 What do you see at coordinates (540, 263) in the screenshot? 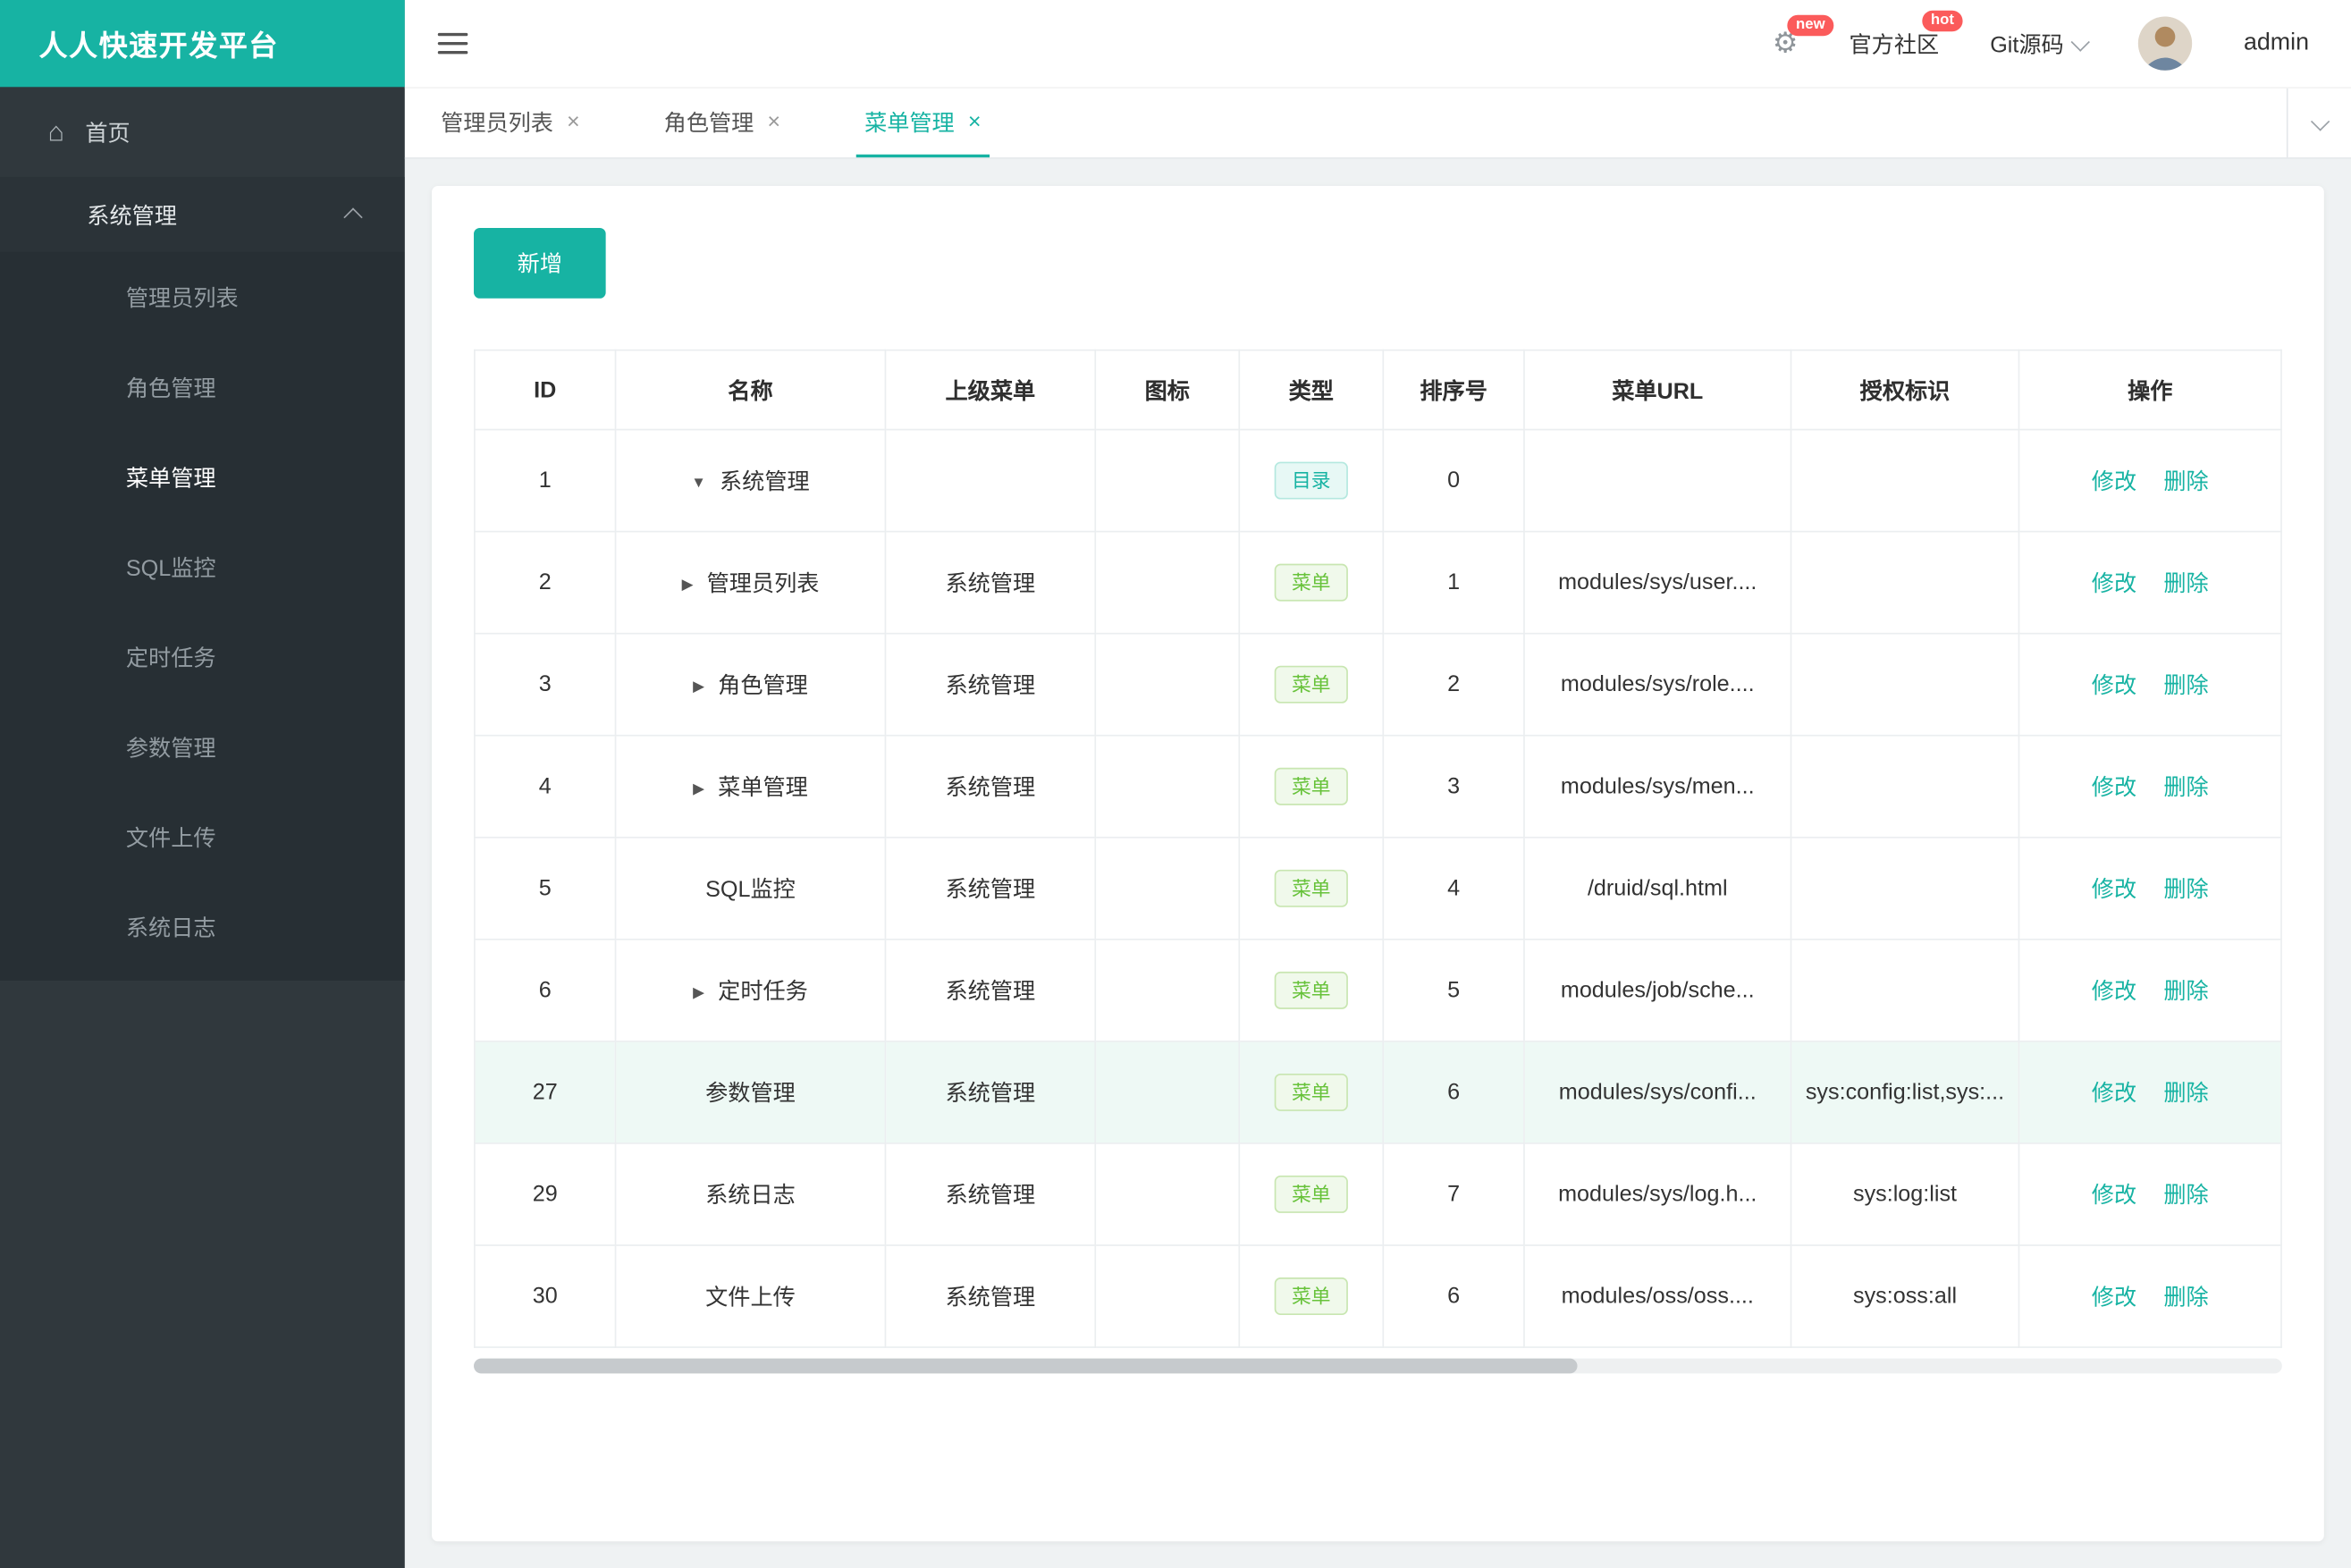
I see `add-button: 新增` at bounding box center [540, 263].